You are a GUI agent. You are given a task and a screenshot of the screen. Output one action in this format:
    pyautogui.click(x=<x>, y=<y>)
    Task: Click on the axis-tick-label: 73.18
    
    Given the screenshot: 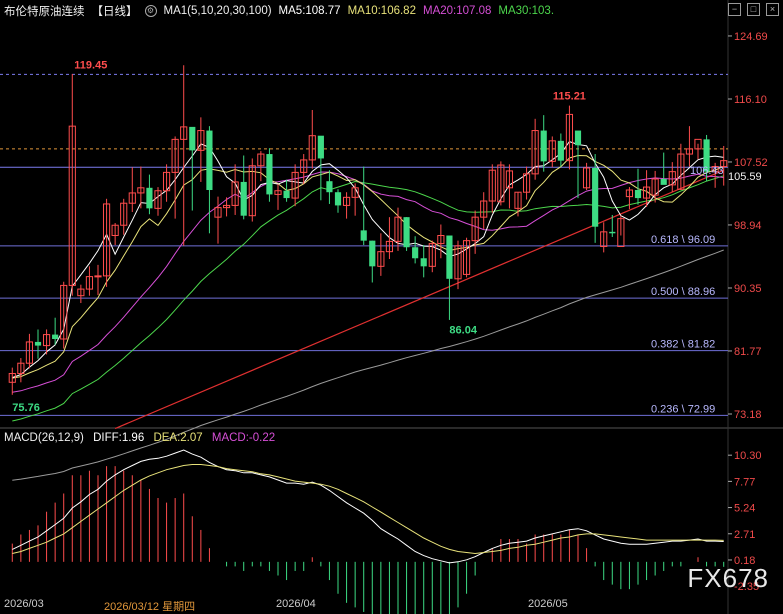 What is the action you would take?
    pyautogui.click(x=748, y=415)
    